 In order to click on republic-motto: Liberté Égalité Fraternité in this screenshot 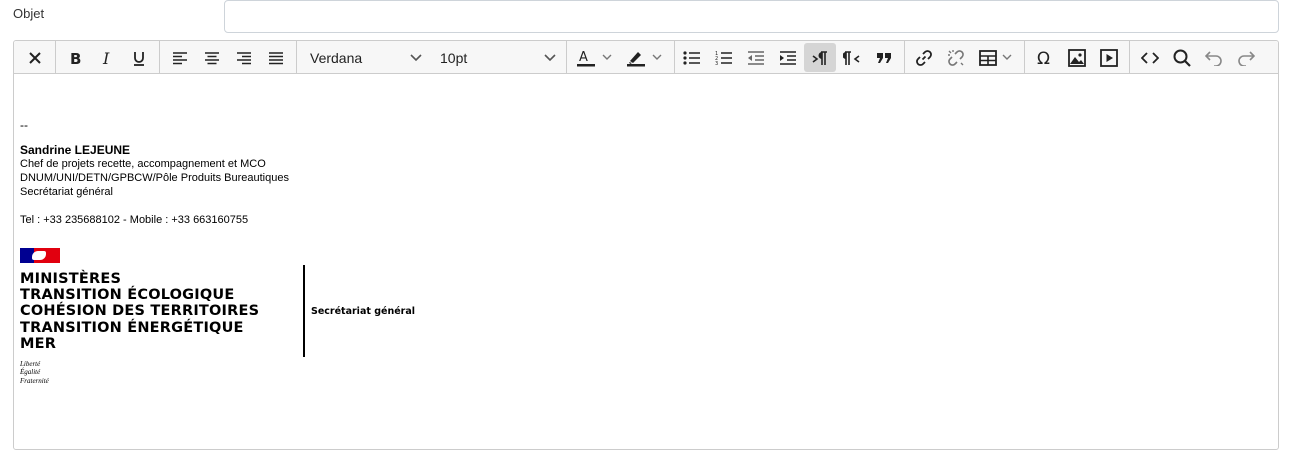, I will do `click(34, 372)`.